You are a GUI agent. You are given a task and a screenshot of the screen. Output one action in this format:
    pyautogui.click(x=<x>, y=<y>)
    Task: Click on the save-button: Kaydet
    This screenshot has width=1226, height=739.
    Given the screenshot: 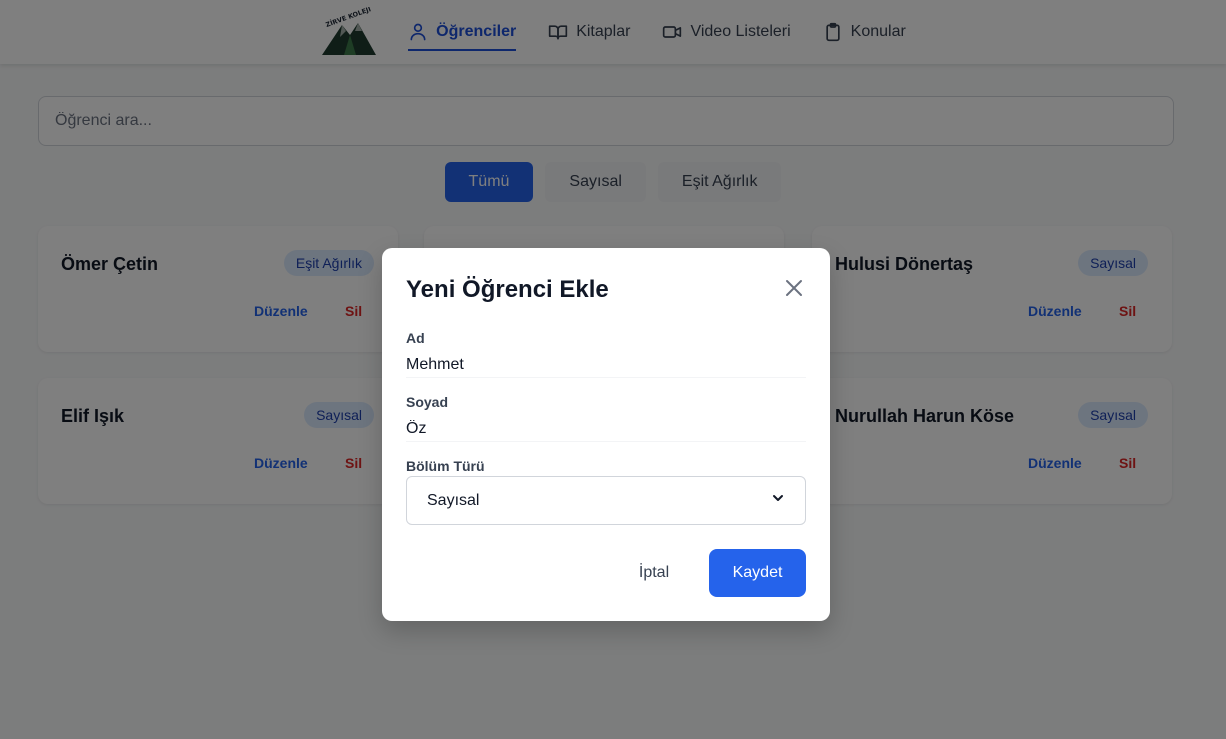 What is the action you would take?
    pyautogui.click(x=757, y=573)
    